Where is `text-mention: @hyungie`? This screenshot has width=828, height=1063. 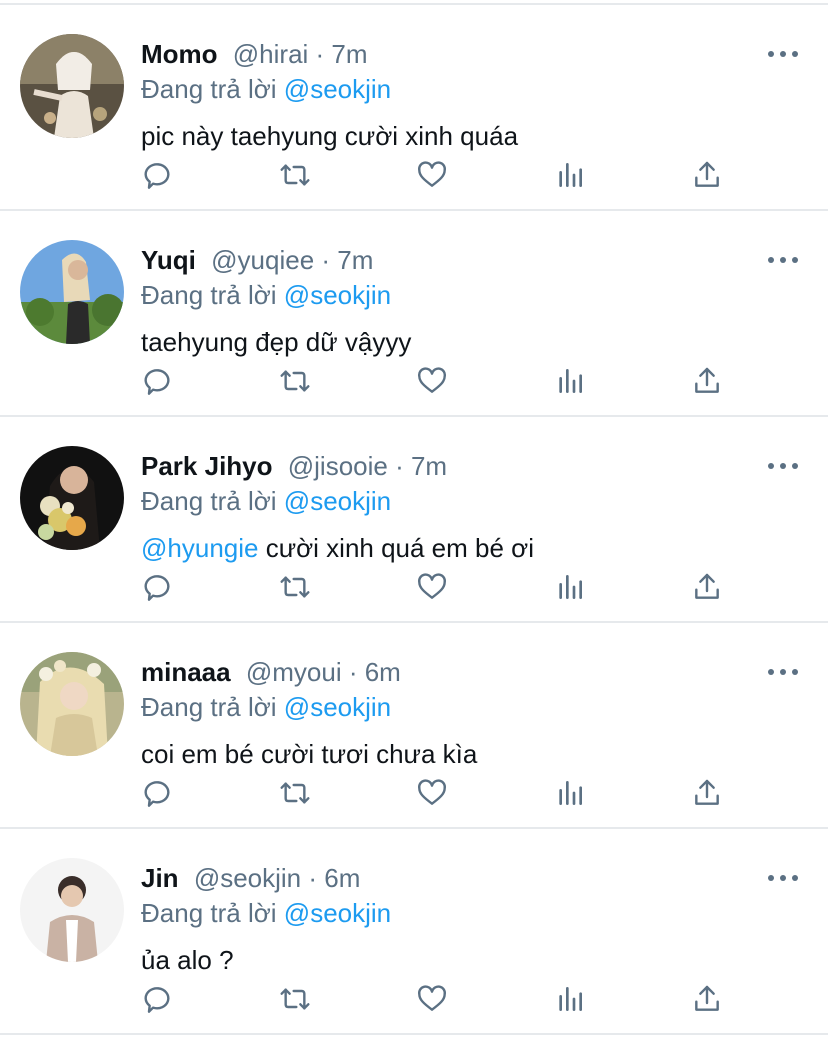
text-mention: @hyungie is located at coordinates (199, 548).